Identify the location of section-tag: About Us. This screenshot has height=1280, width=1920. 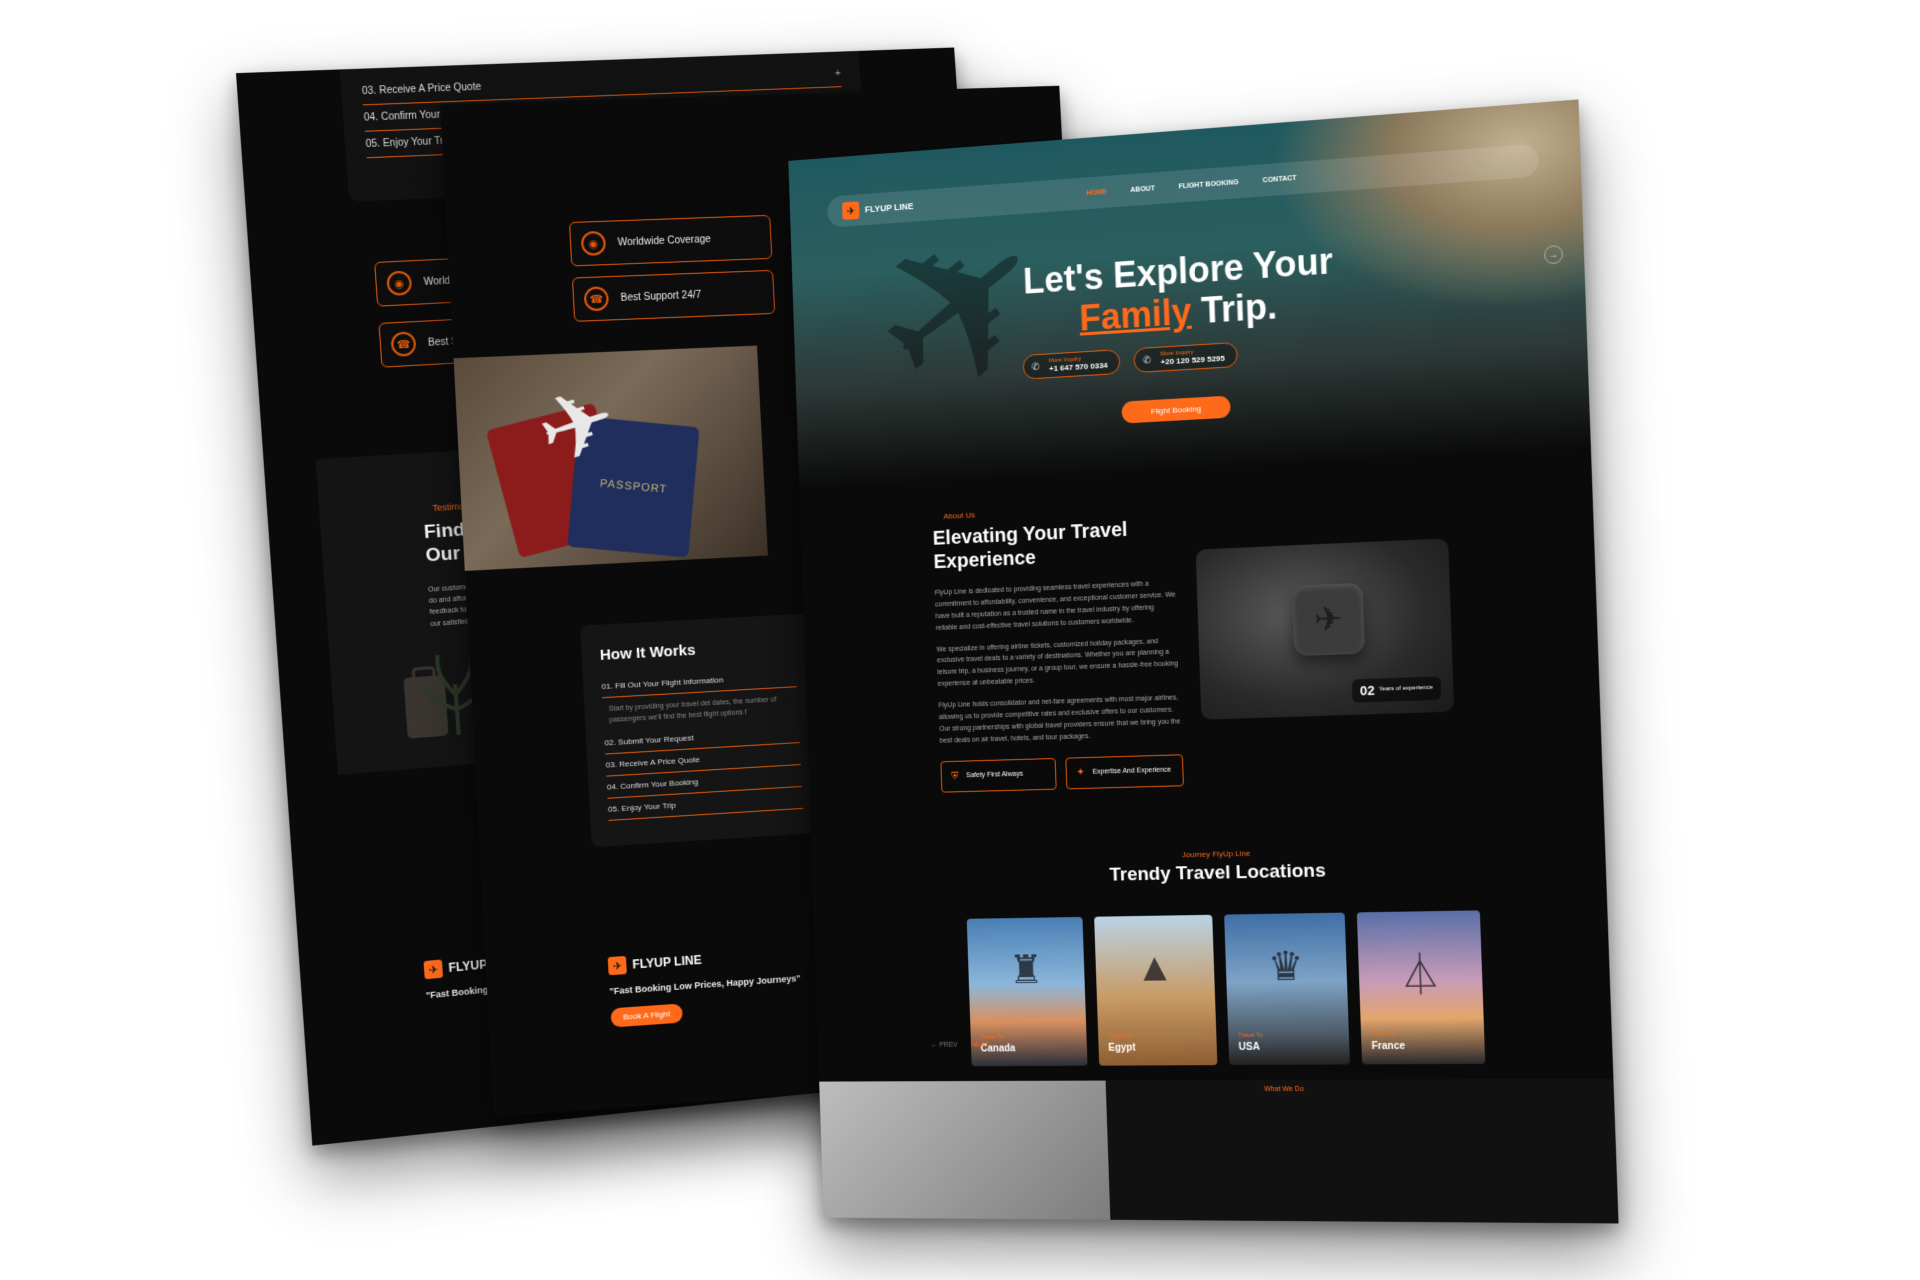
(959, 515).